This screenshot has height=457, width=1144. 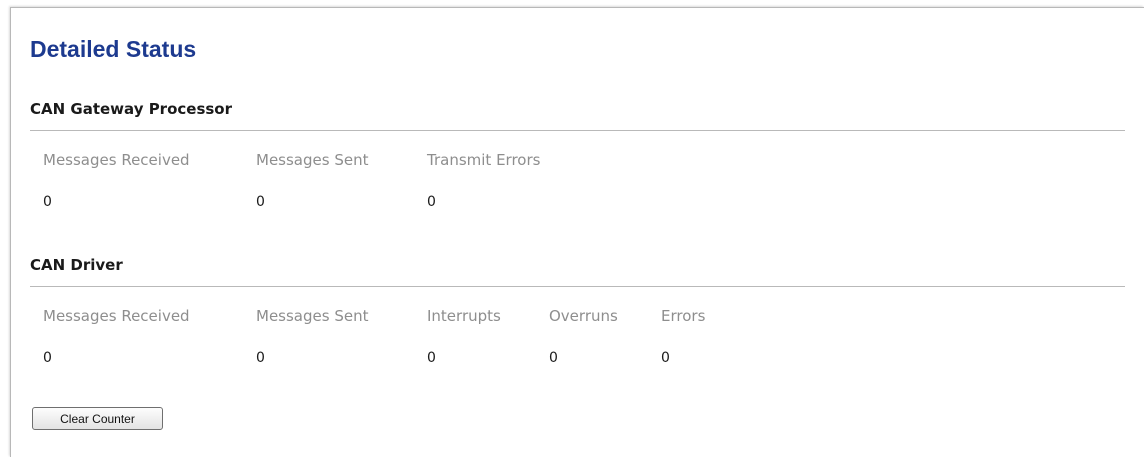 What do you see at coordinates (47, 358) in the screenshot?
I see `driver-value-messages-received: 0` at bounding box center [47, 358].